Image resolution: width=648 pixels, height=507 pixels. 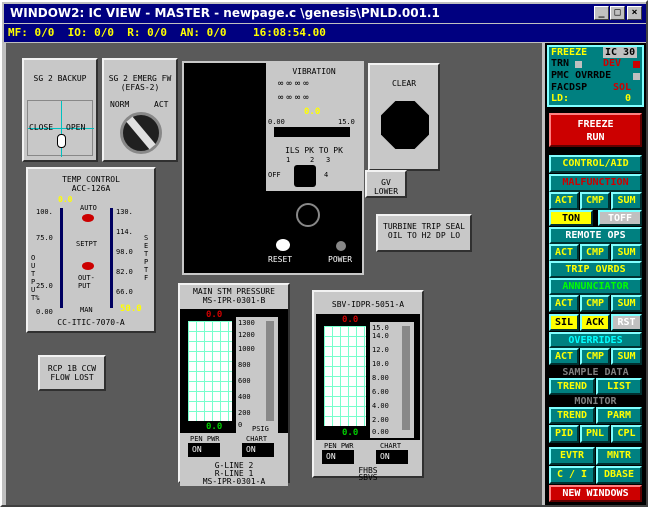 What do you see at coordinates (124, 232) in the screenshot?
I see `scale-r114: 114.` at bounding box center [124, 232].